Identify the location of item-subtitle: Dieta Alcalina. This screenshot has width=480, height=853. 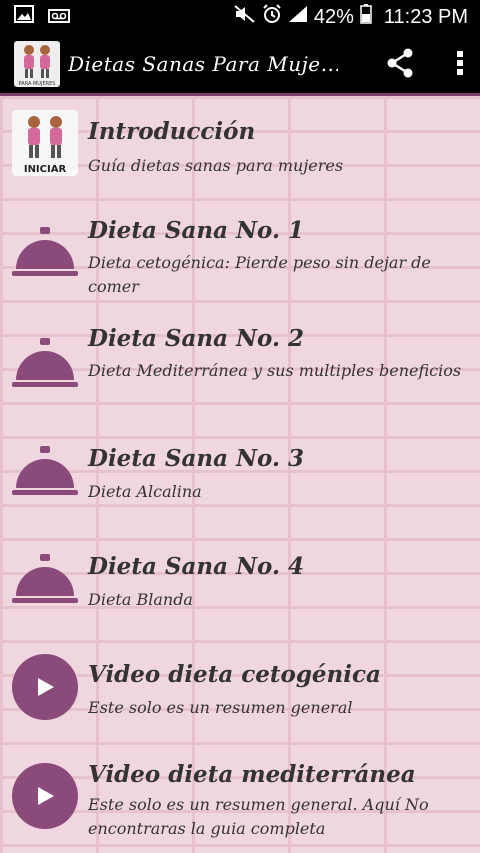
(145, 491).